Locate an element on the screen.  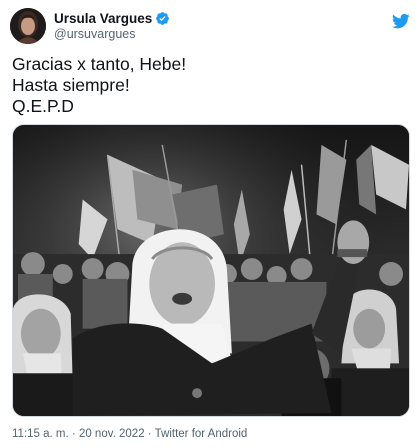
name-row: Ursula Vargues is located at coordinates (112, 18).